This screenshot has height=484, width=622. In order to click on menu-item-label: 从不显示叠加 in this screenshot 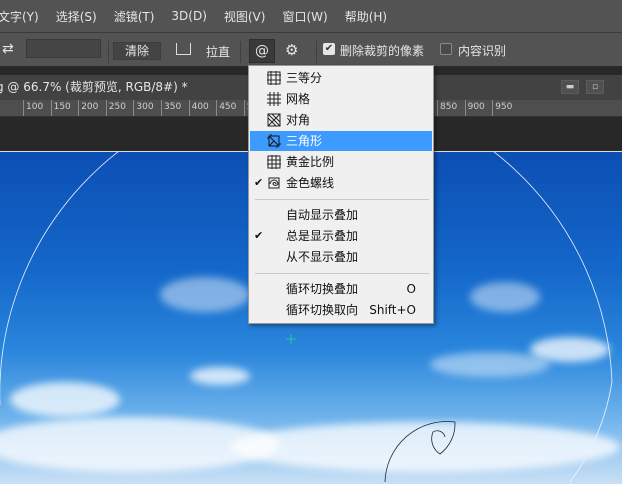, I will do `click(322, 257)`.